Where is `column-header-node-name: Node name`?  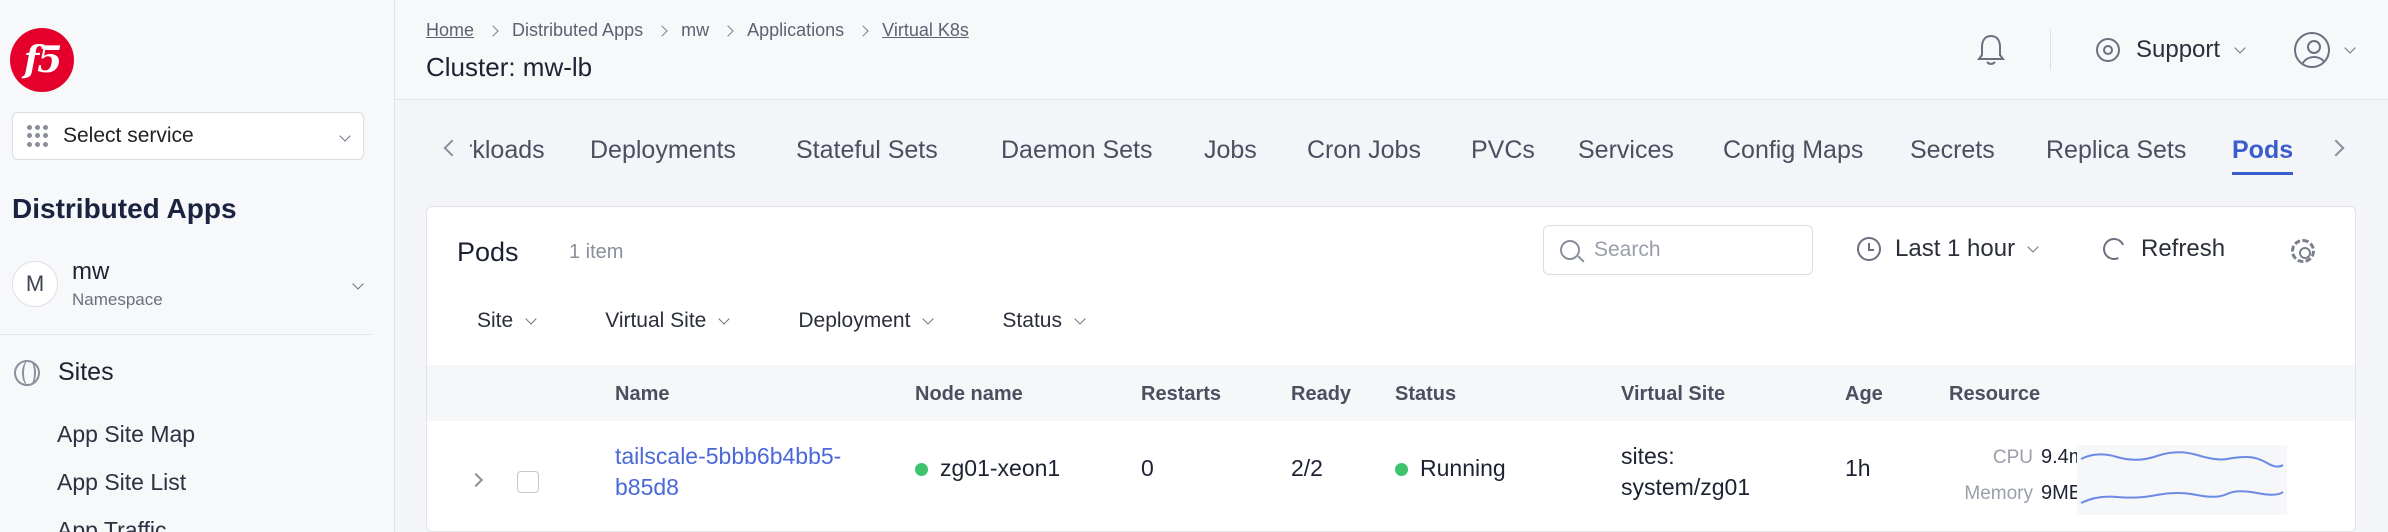
column-header-node-name: Node name is located at coordinates (969, 394).